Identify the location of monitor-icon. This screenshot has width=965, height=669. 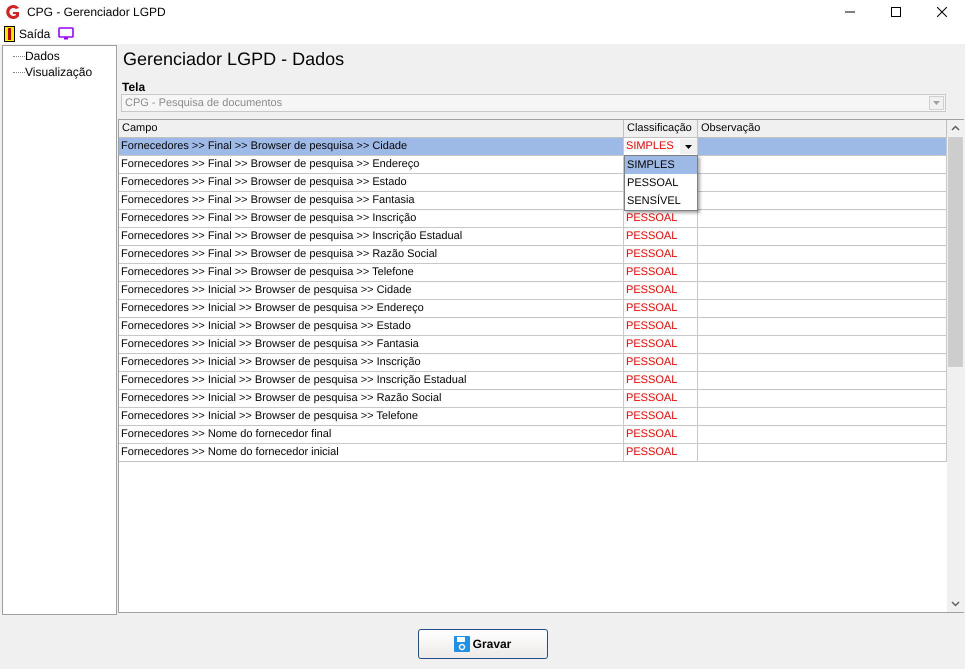
(66, 34).